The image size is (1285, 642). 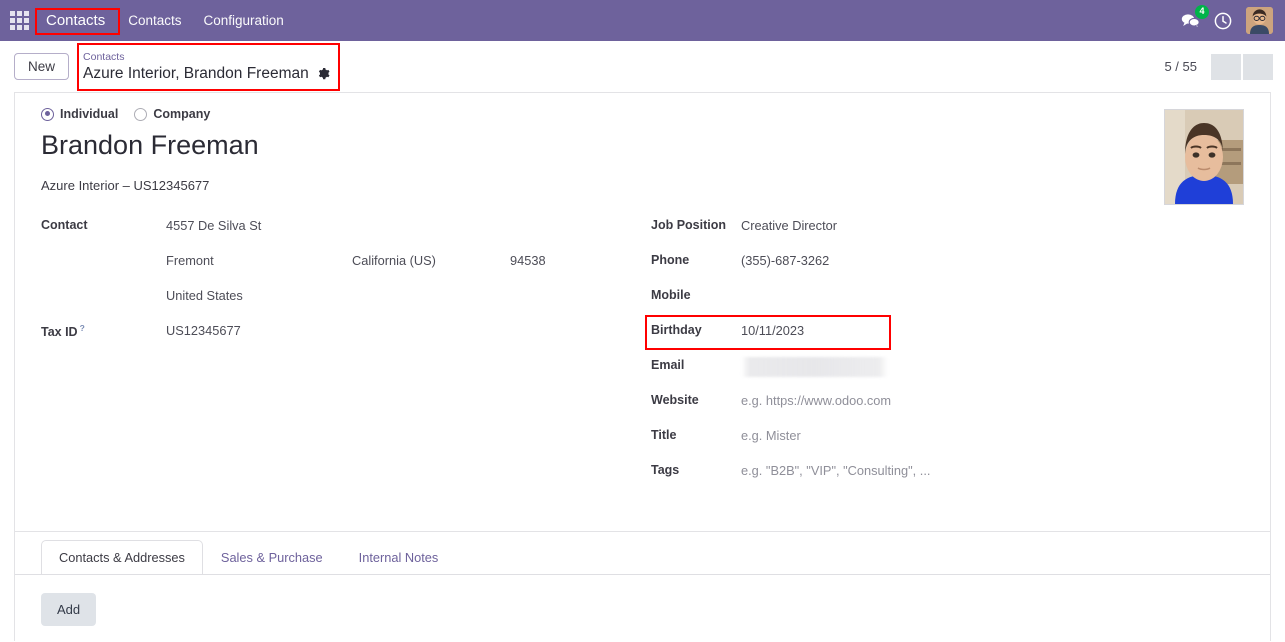 I want to click on field-contact-street: Contact 4557 De Silva St, so click(x=346, y=228).